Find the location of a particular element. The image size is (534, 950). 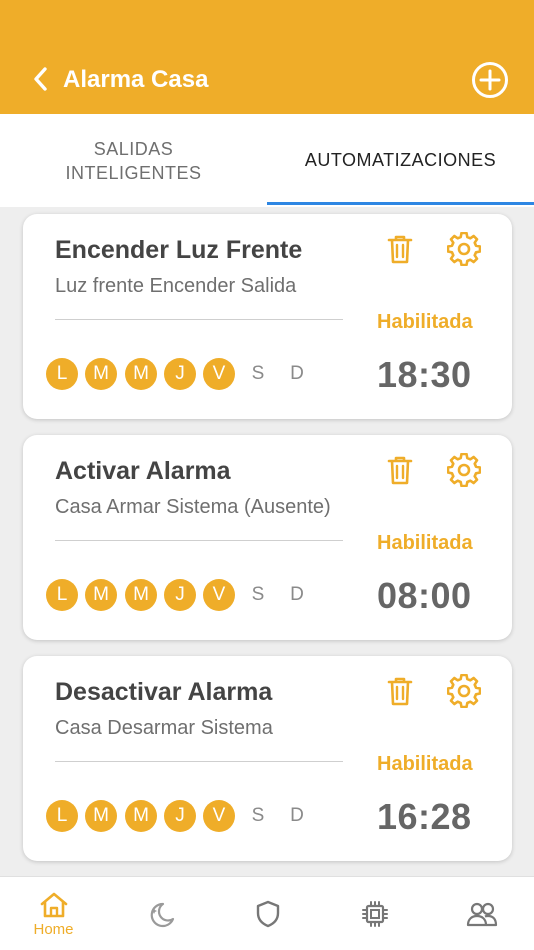

shield-icon is located at coordinates (267, 914).